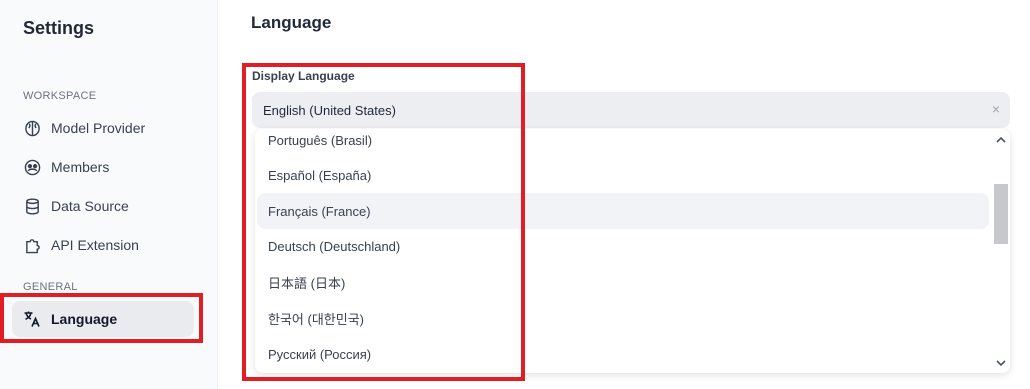  I want to click on sidebar-item-members: Members, so click(103, 167).